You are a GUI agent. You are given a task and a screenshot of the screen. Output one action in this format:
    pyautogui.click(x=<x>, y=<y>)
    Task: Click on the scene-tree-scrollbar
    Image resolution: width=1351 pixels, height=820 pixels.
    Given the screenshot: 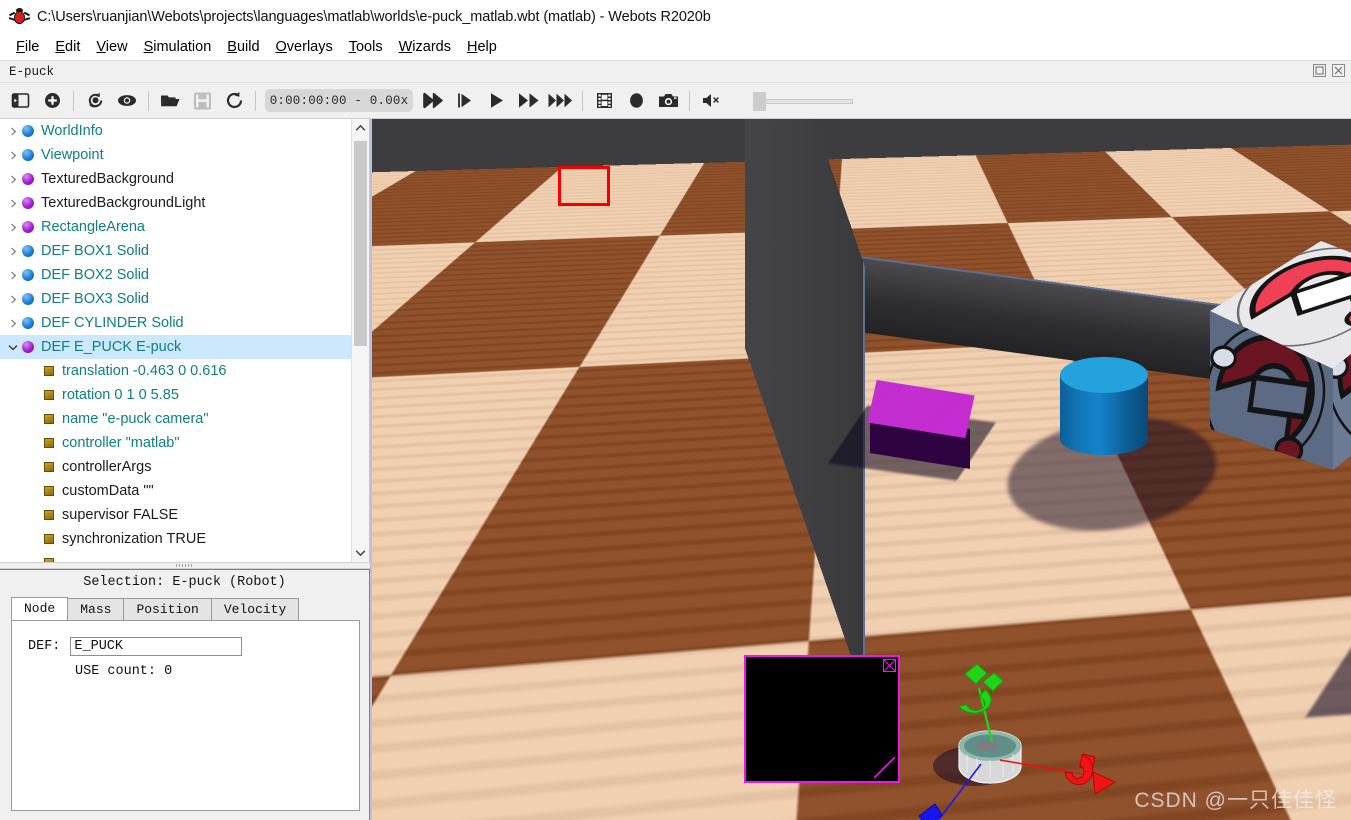 What is the action you would take?
    pyautogui.click(x=360, y=340)
    